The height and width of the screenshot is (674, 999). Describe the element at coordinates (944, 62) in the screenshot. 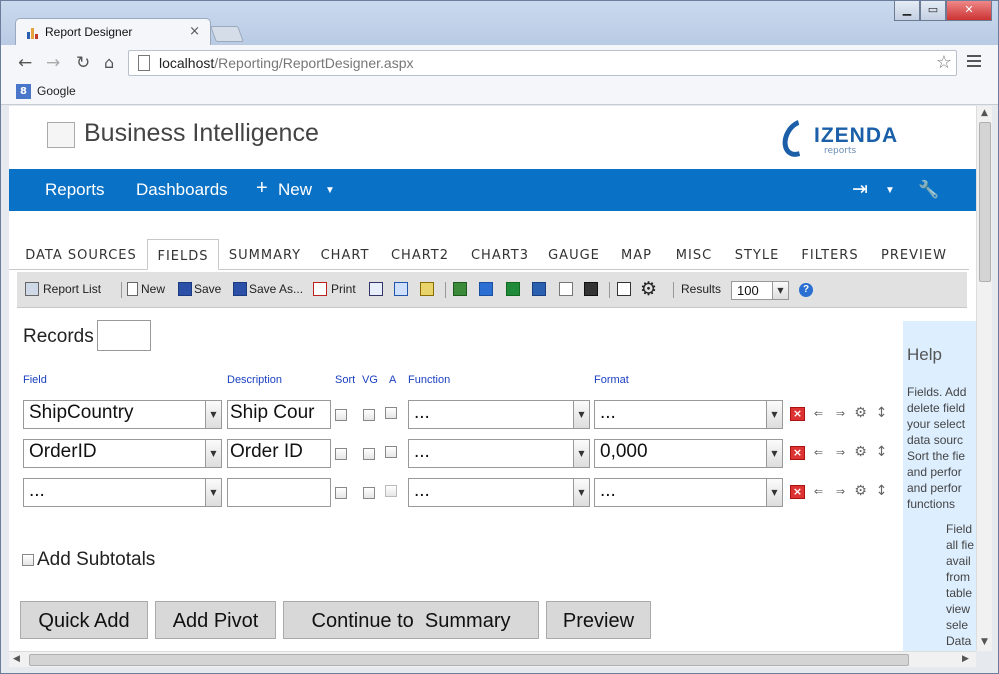

I see `bookmark-star-icon: ☆` at that location.